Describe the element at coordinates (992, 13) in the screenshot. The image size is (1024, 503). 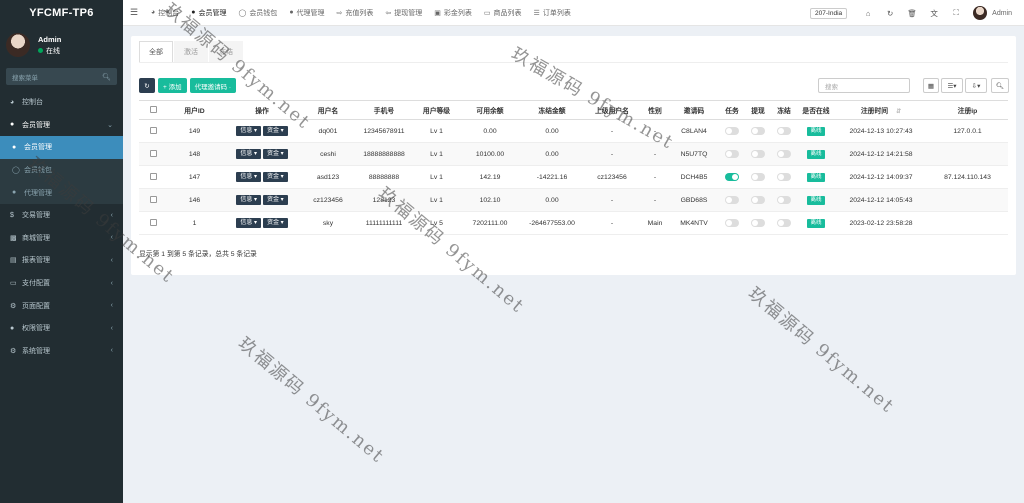
I see `nav-user-menu: Admin` at that location.